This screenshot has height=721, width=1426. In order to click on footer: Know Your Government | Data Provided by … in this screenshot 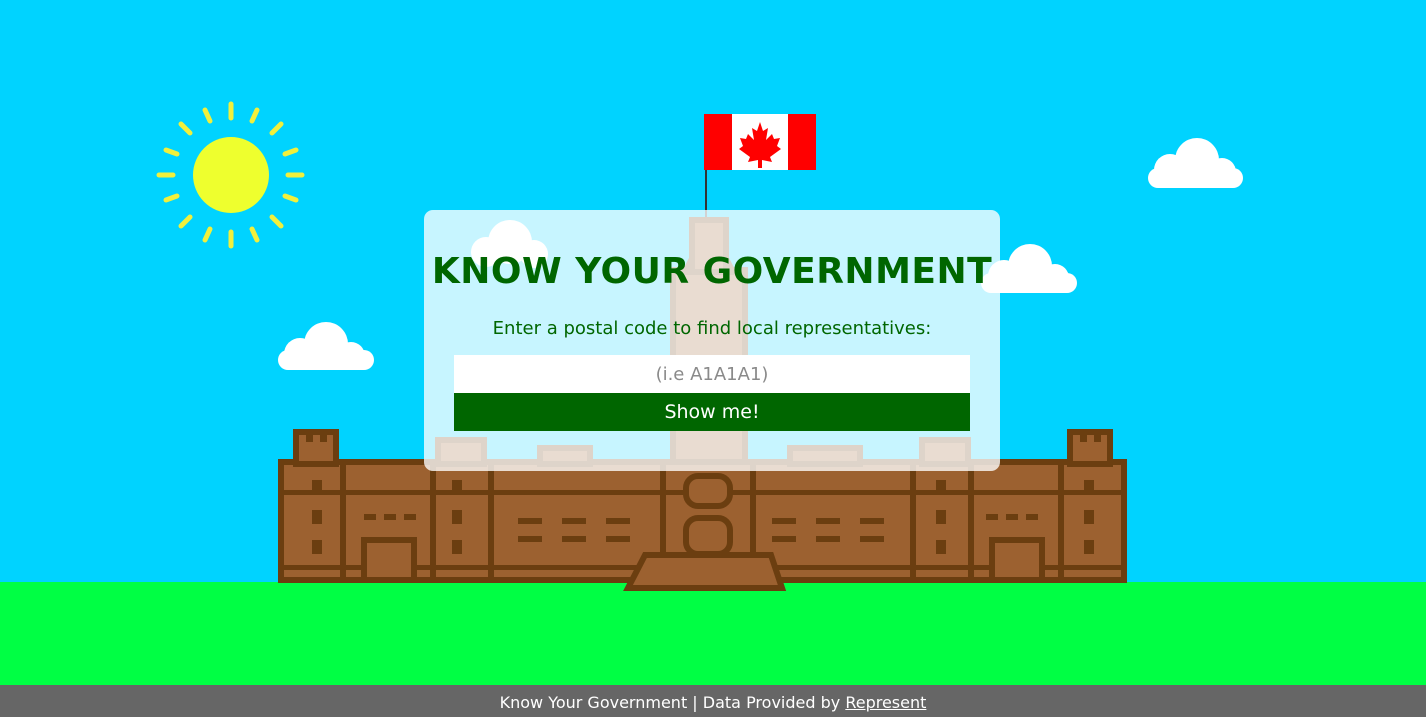, I will do `click(713, 701)`.